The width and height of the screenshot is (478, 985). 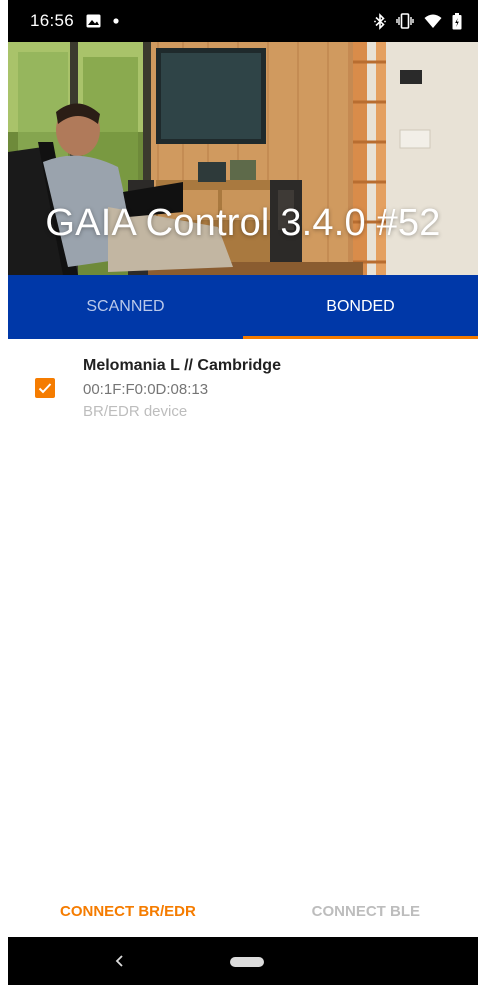 I want to click on tab-bonded-label: BONDED, so click(x=360, y=306).